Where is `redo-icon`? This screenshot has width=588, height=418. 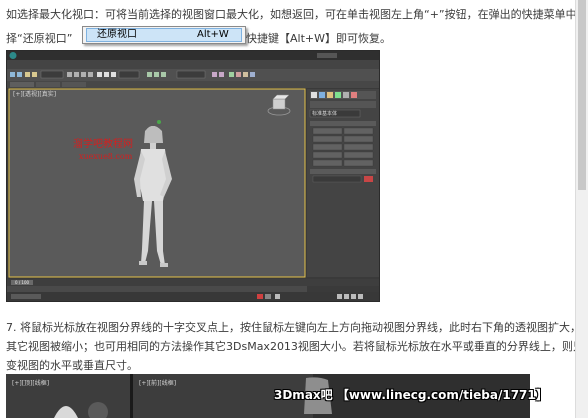 redo-icon is located at coordinates (19, 74).